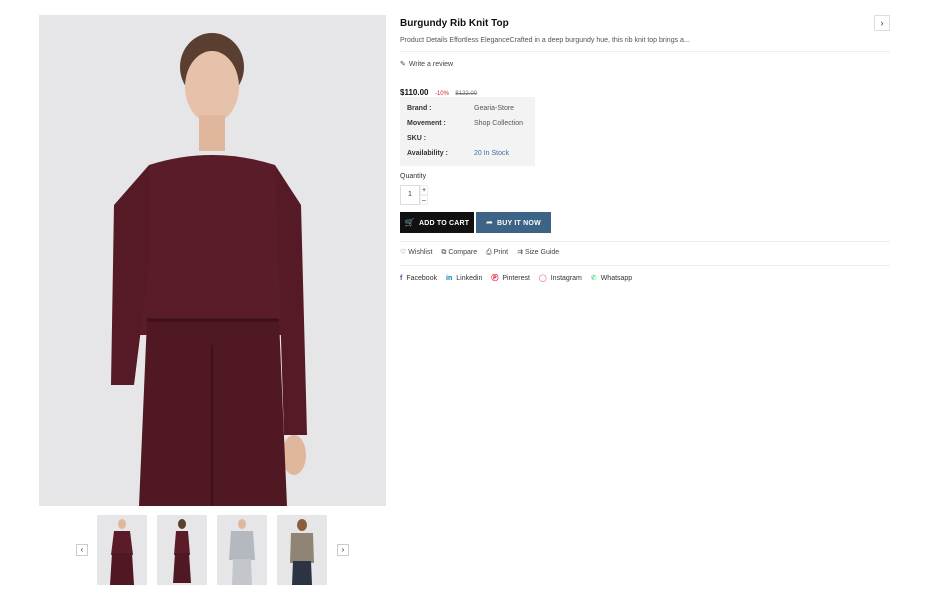  What do you see at coordinates (401, 278) in the screenshot?
I see `facebook-icon: f` at bounding box center [401, 278].